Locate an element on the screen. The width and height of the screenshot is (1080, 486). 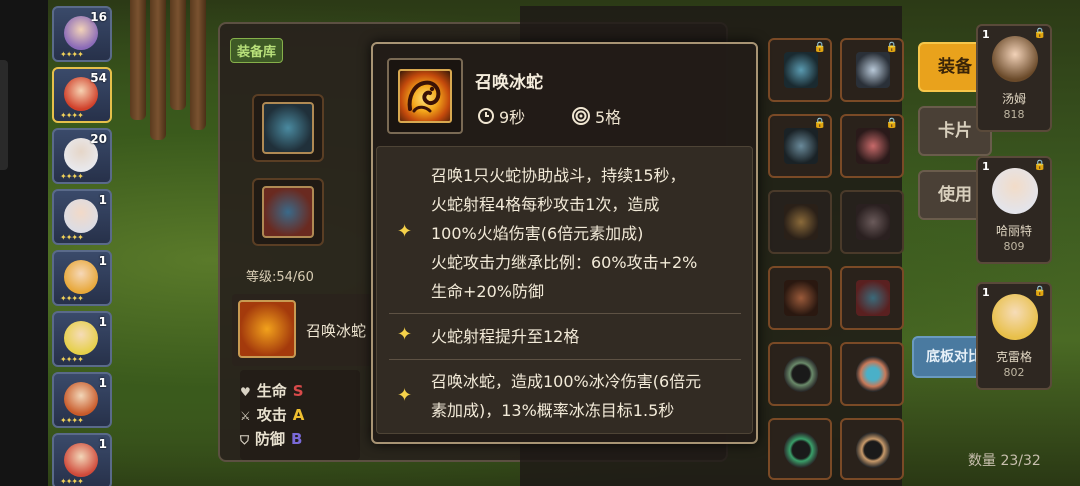
character-name: 克雷格 is located at coordinates (1013, 357).